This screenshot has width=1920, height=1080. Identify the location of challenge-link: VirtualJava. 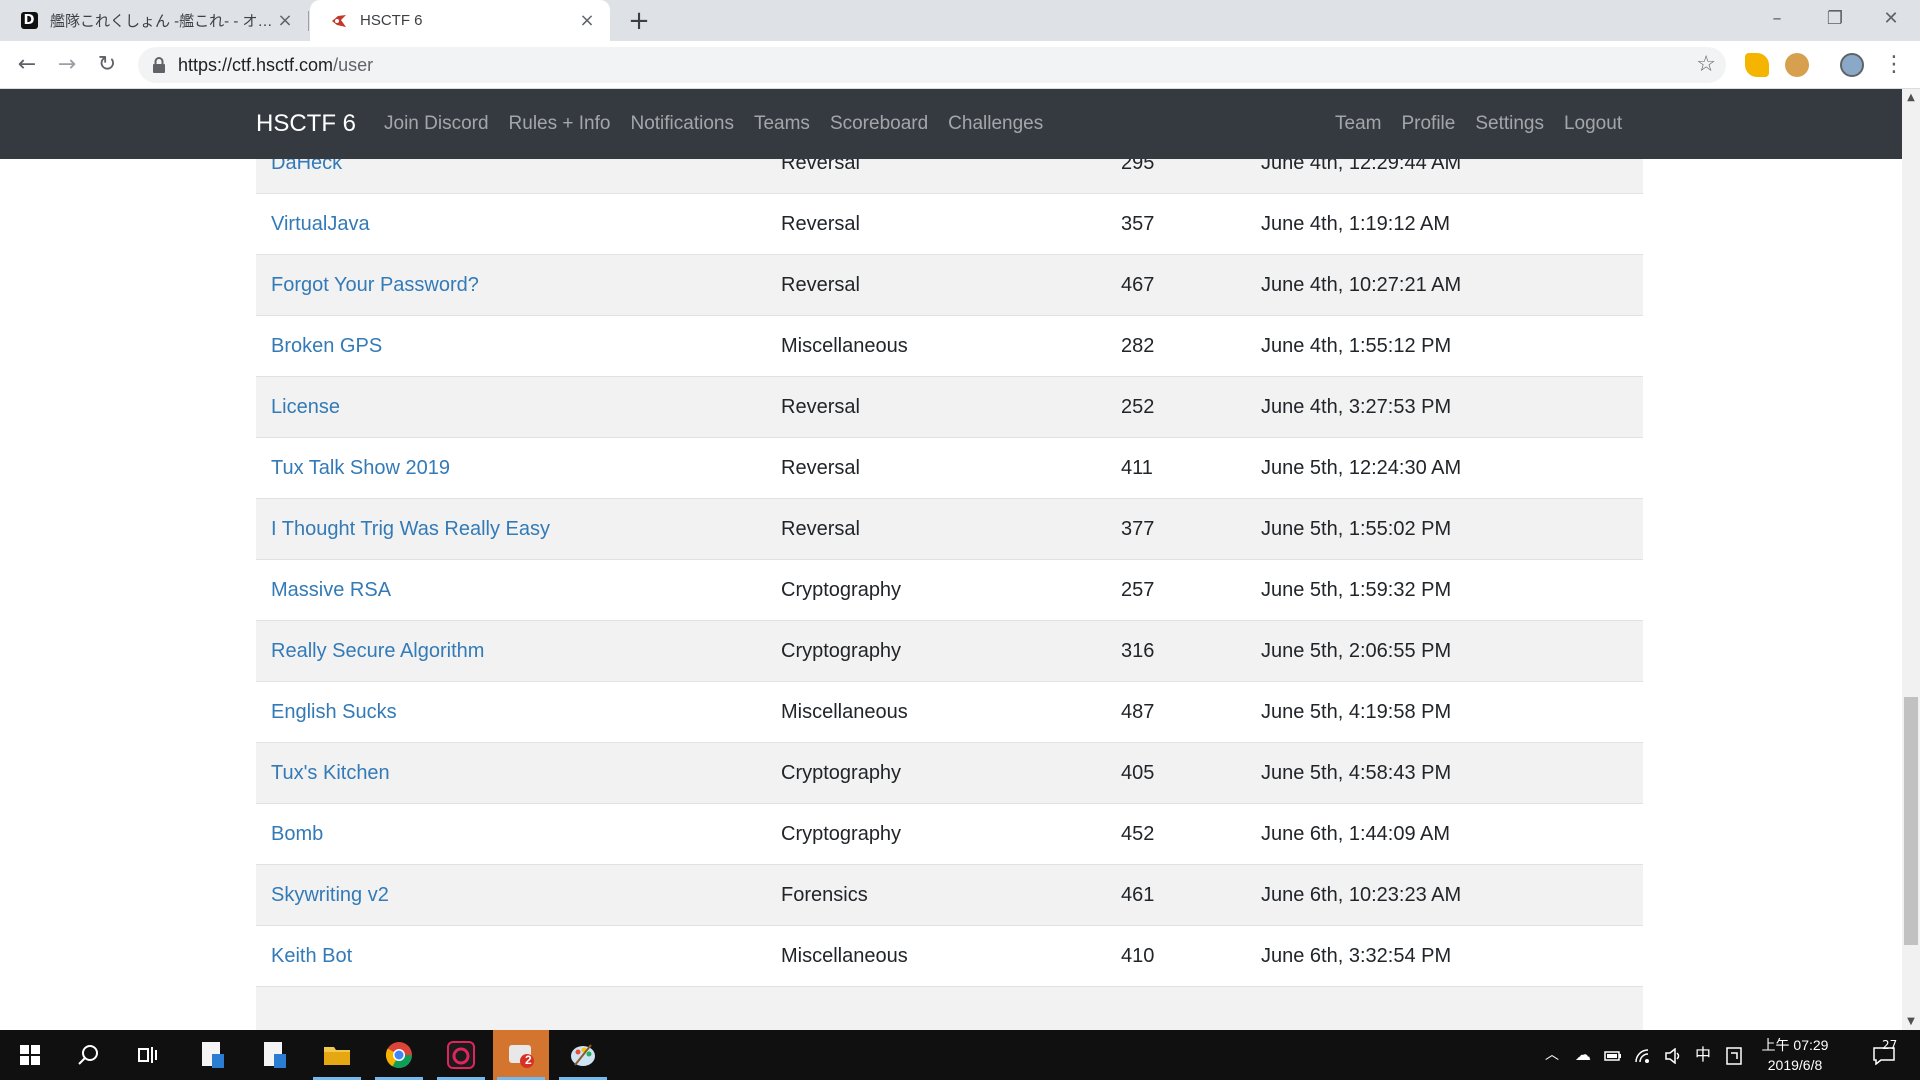
(320, 224).